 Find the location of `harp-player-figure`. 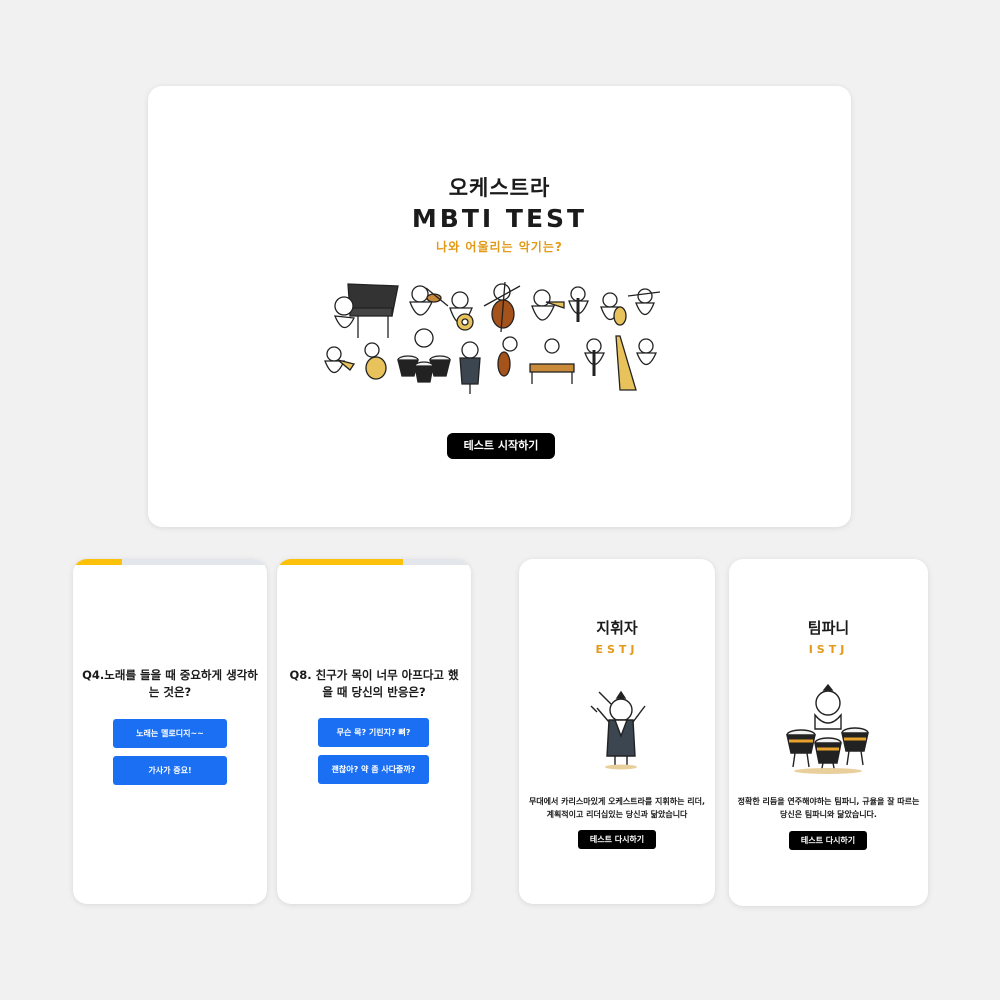

harp-player-figure is located at coordinates (636, 363).